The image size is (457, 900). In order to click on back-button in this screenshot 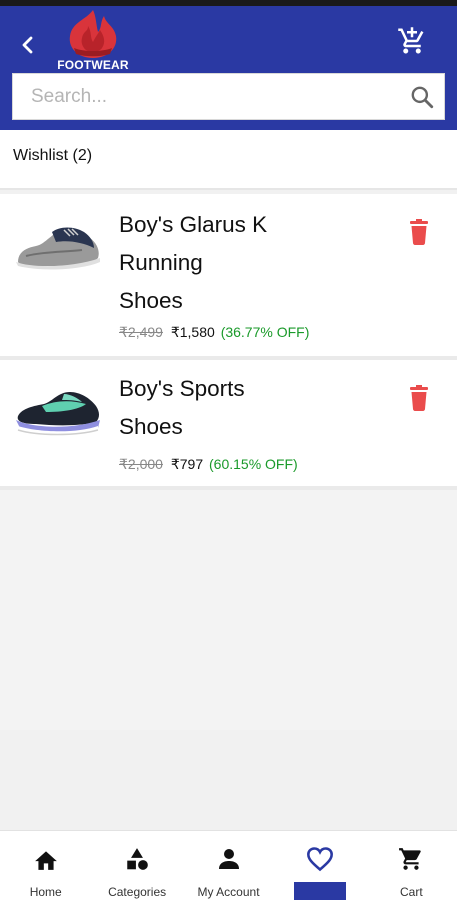, I will do `click(27, 45)`.